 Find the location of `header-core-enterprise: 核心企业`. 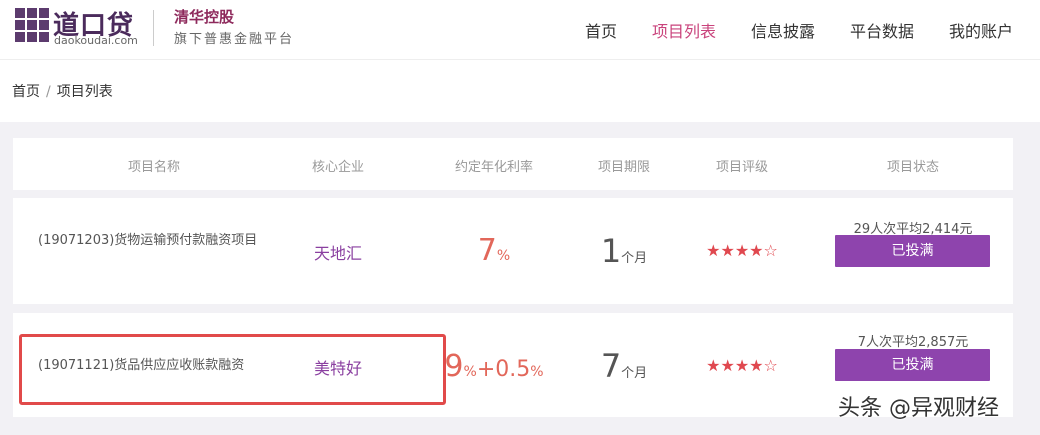

header-core-enterprise: 核心企业 is located at coordinates (338, 167).